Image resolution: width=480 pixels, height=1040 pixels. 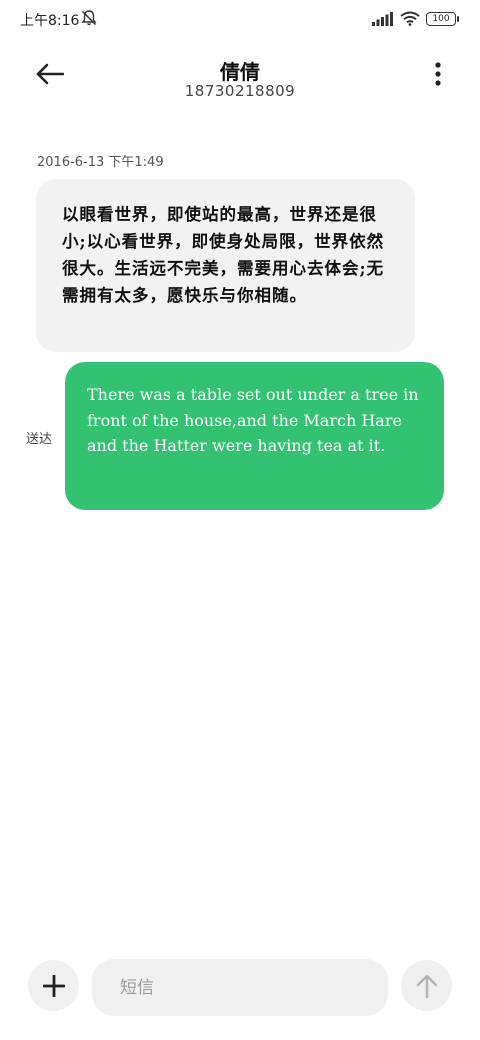 I want to click on more-vertical-icon, so click(x=438, y=74).